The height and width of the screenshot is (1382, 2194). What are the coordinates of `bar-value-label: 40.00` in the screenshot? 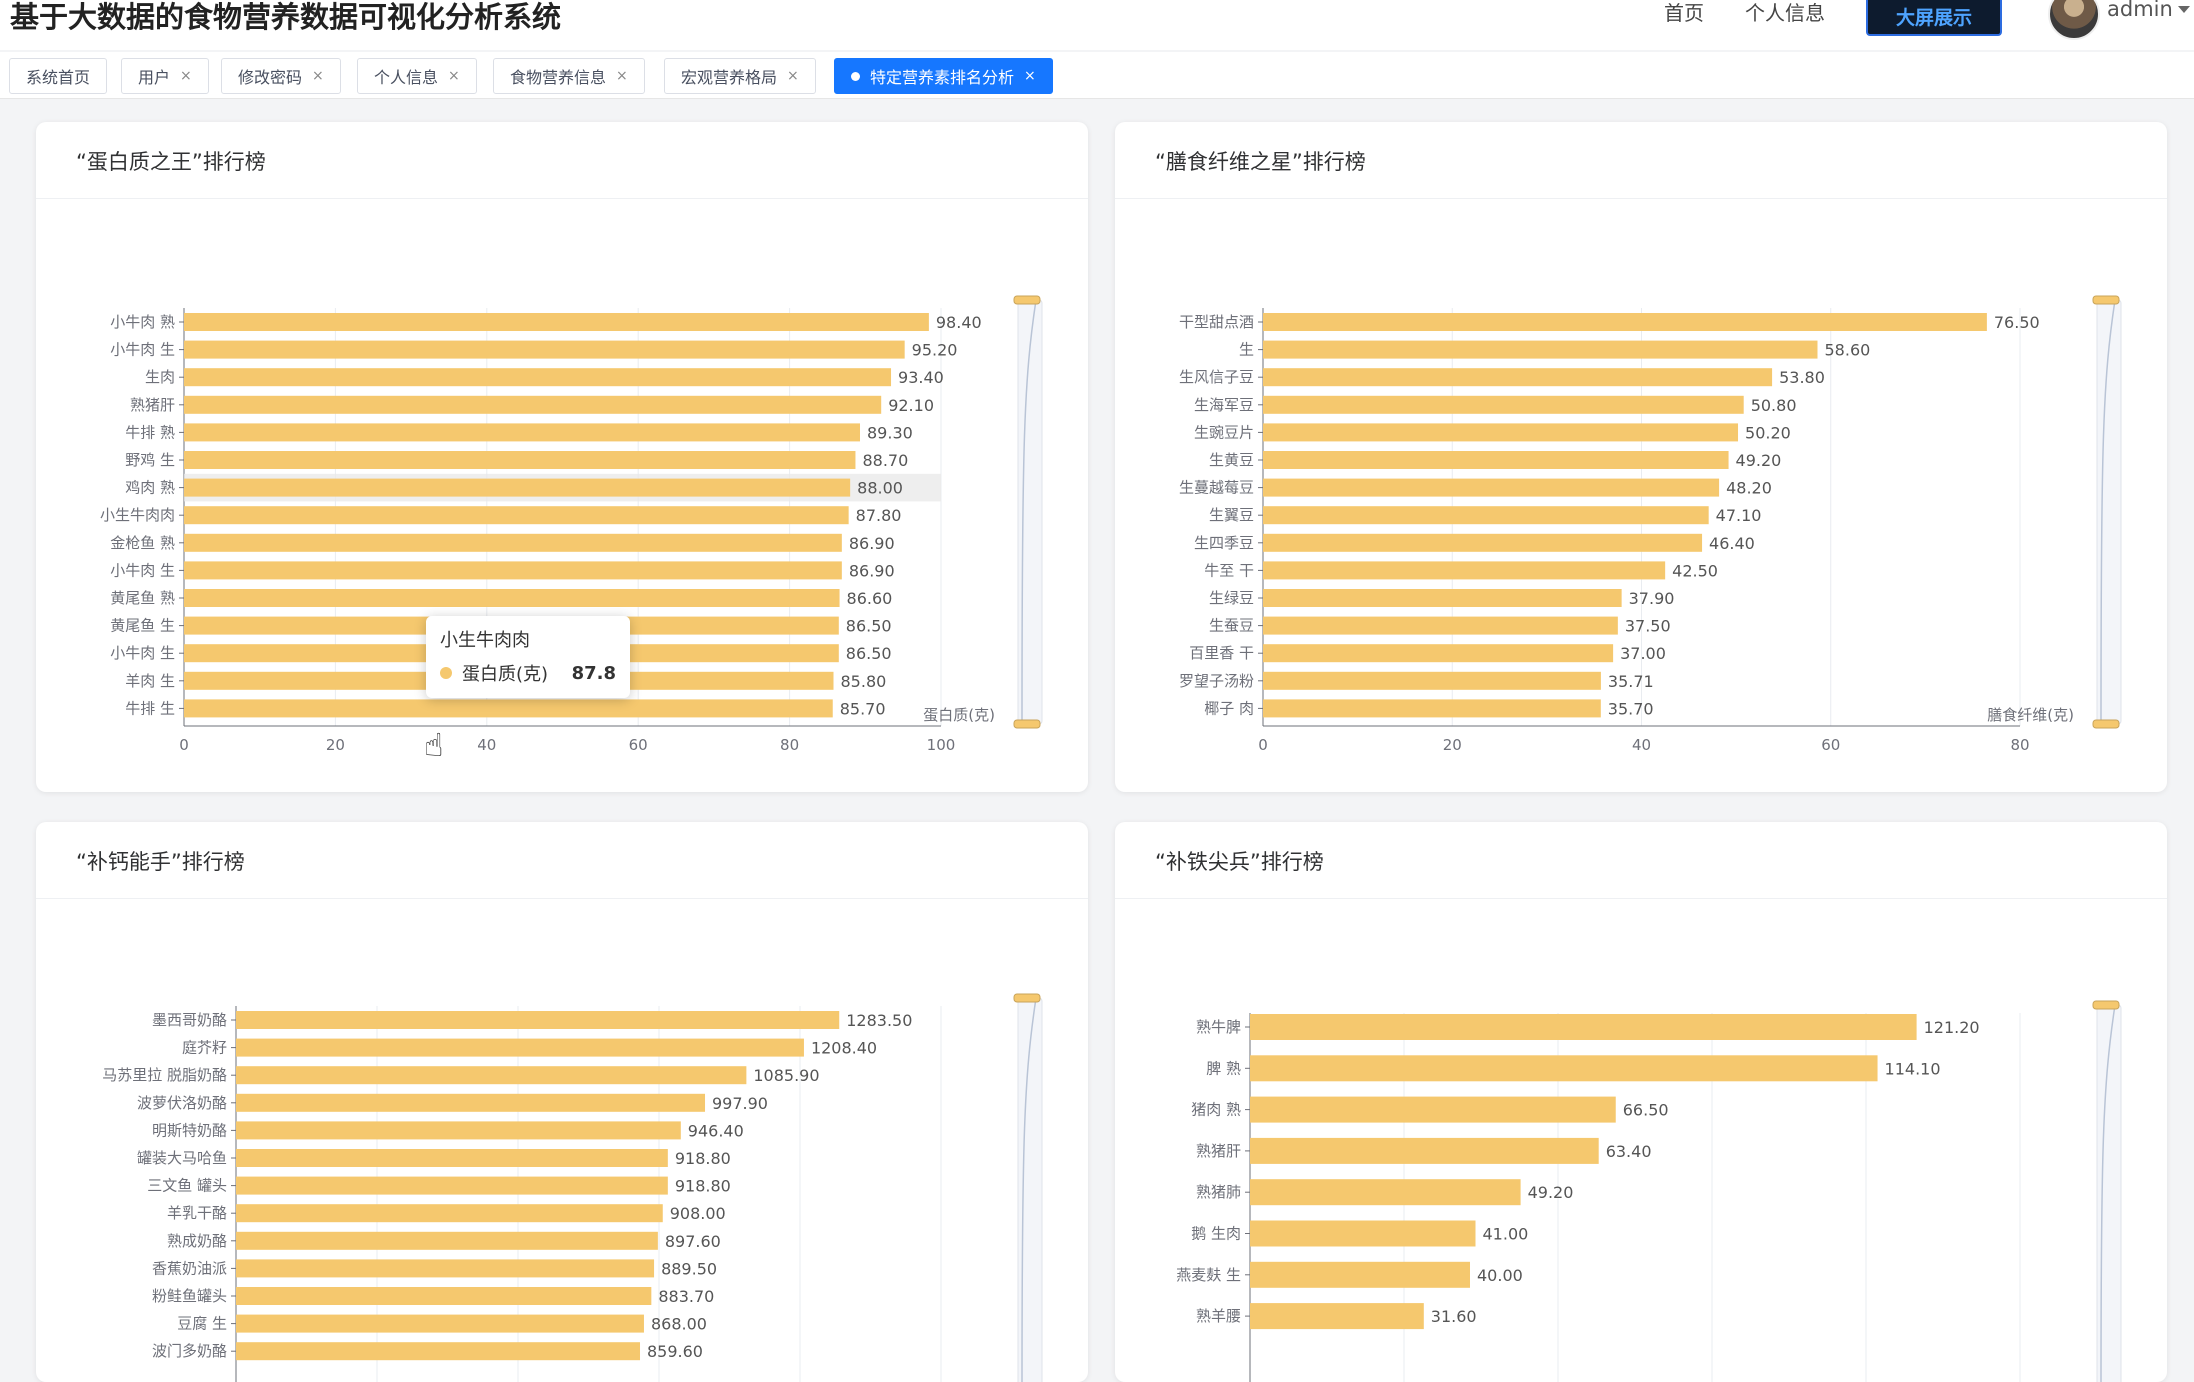 It's located at (1500, 1275).